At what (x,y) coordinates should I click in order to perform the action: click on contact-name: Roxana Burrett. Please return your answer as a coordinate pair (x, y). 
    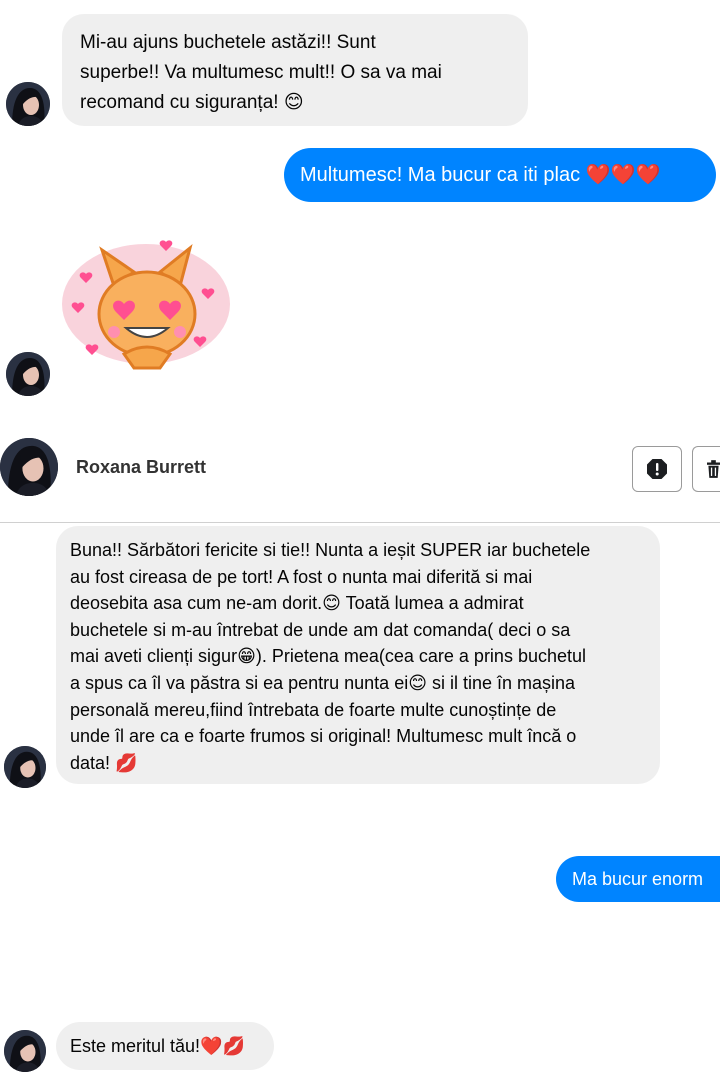
    Looking at the image, I should click on (141, 467).